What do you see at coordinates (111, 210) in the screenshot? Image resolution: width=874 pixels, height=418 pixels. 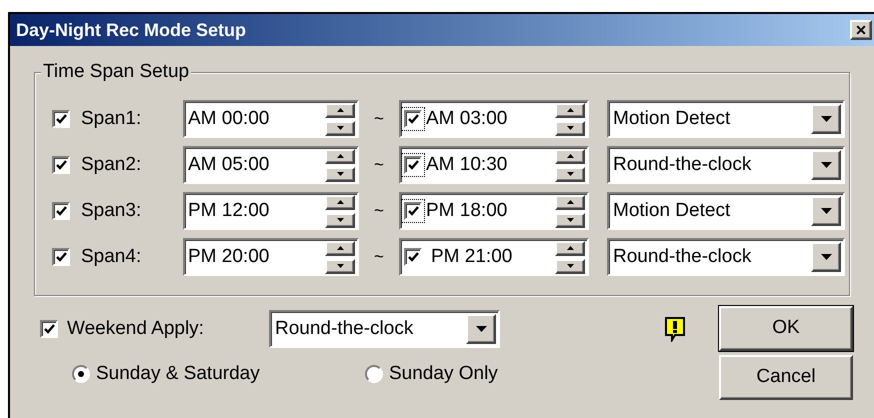 I see `span-label: Span3:` at bounding box center [111, 210].